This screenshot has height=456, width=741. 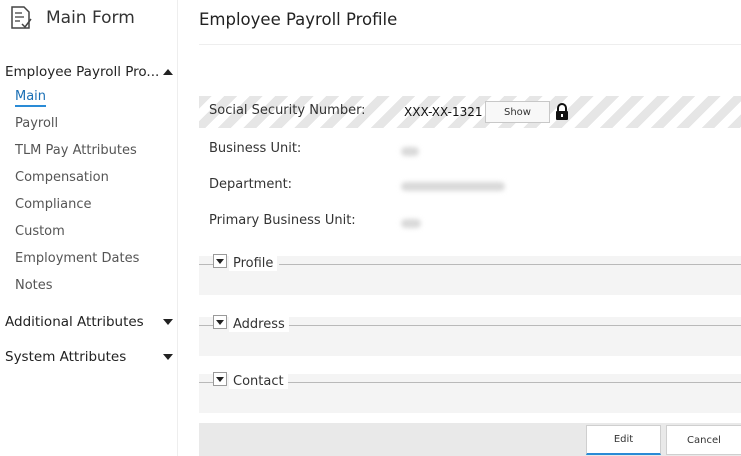 What do you see at coordinates (282, 220) in the screenshot?
I see `primary-business-unit-label: Primary Business Unit:` at bounding box center [282, 220].